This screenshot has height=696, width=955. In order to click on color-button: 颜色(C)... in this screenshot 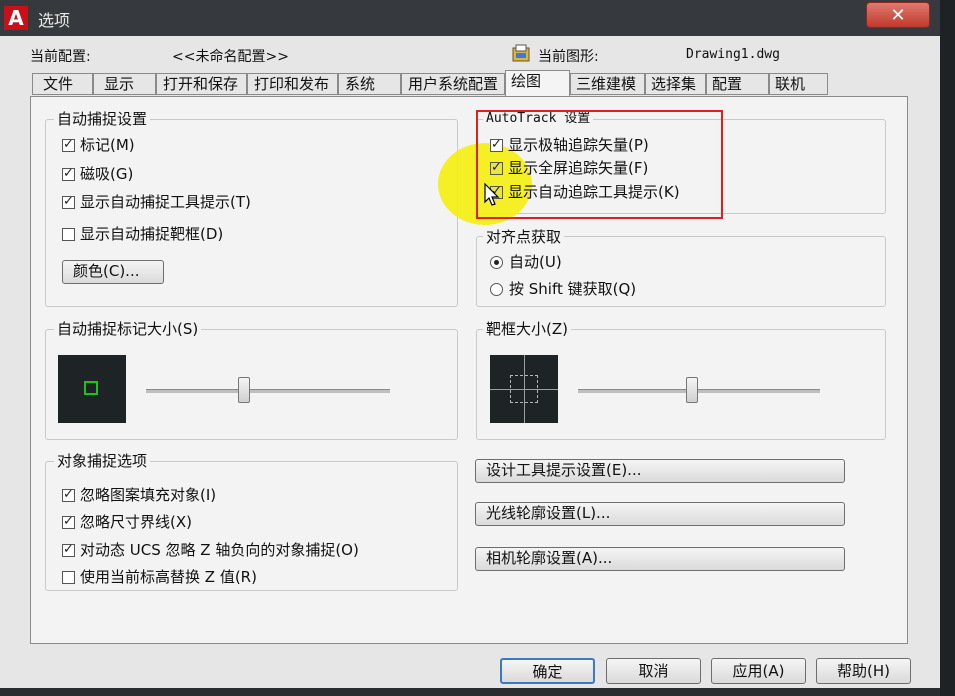, I will do `click(113, 272)`.